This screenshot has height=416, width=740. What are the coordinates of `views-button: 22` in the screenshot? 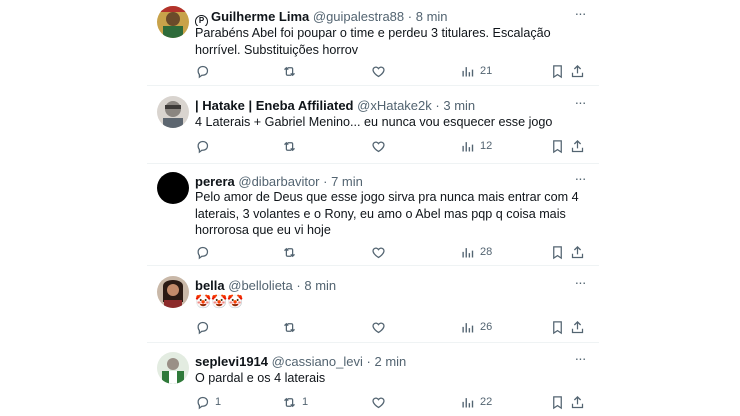 It's located at (476, 402).